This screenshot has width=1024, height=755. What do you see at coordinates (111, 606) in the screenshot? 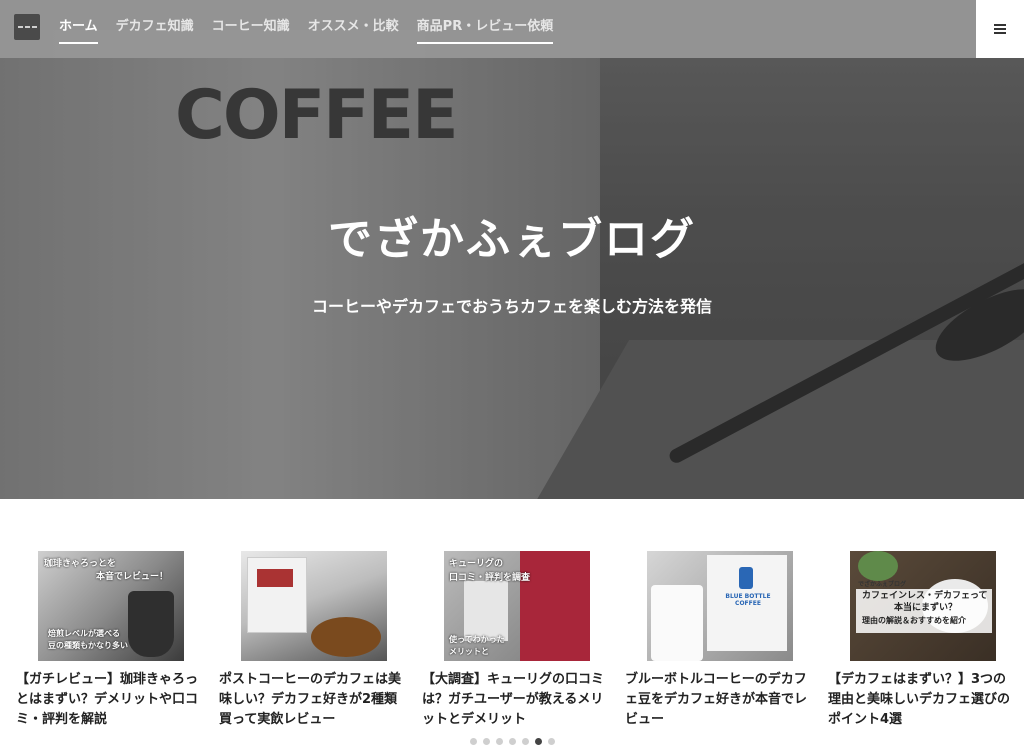
I see `post-thumbnail: 珈琲きゃろっとを 本音でレビュー！ 焙煎レベルが選べる 豆の種類もかなり多い` at bounding box center [111, 606].